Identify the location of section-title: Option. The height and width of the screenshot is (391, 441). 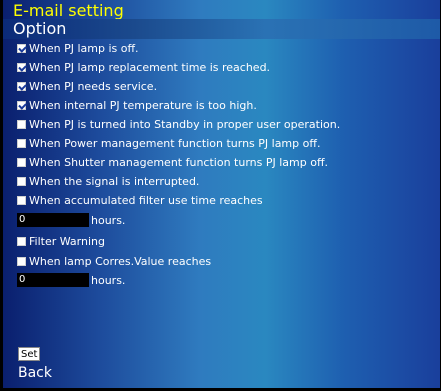
(40, 28).